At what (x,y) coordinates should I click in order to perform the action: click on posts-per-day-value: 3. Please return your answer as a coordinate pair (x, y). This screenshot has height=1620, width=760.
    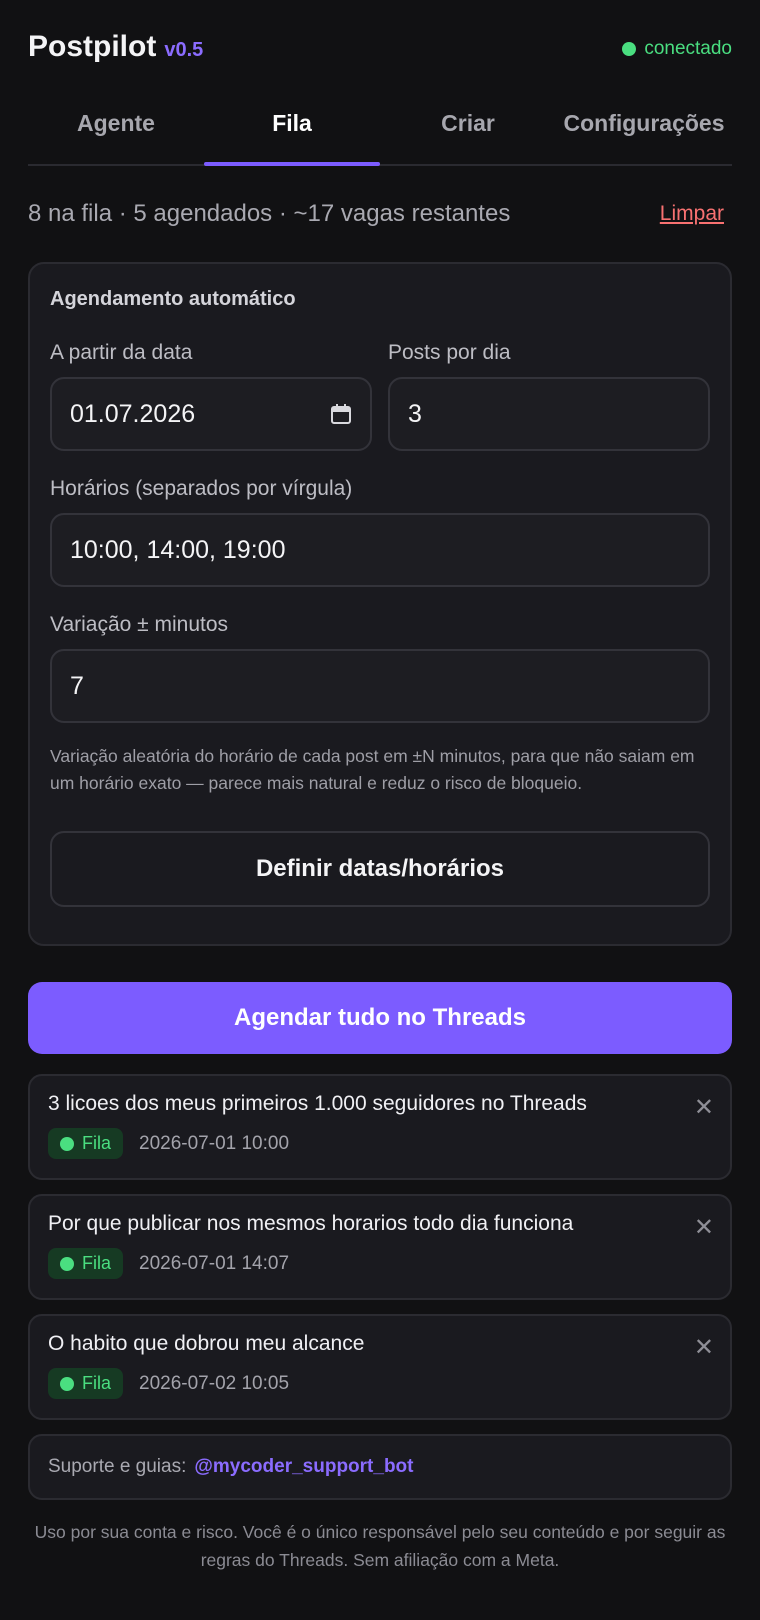
    Looking at the image, I should click on (415, 413).